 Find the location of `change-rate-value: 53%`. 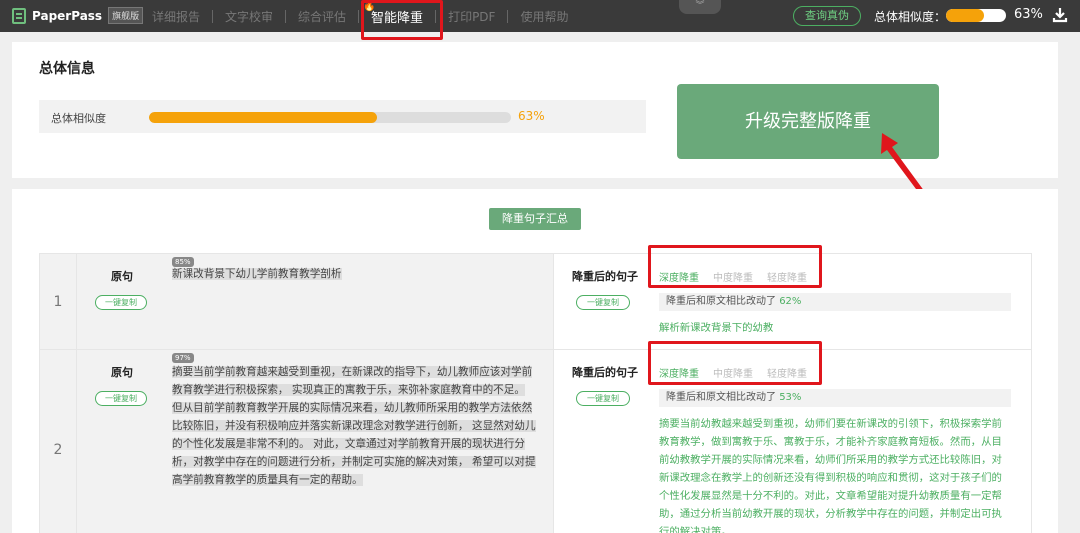

change-rate-value: 53% is located at coordinates (790, 397).